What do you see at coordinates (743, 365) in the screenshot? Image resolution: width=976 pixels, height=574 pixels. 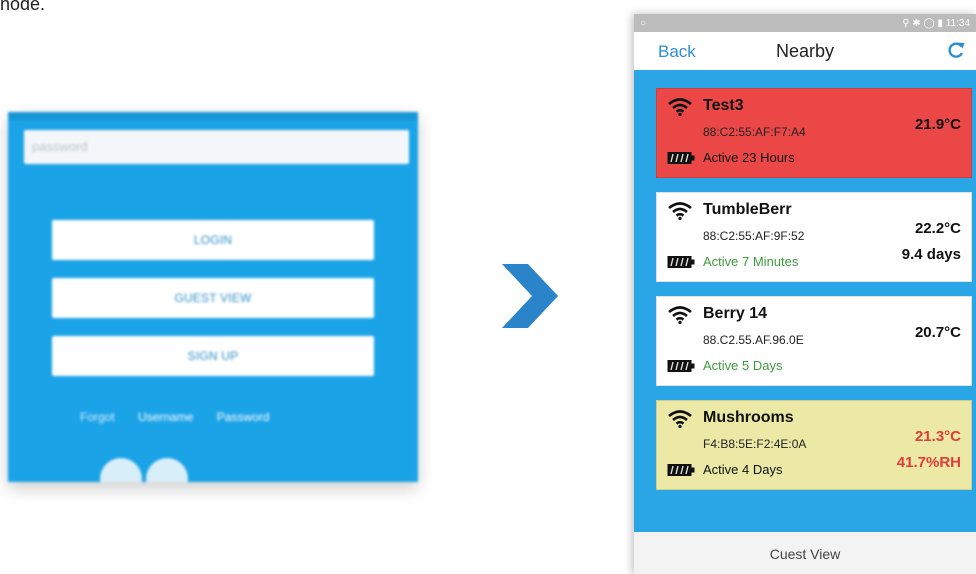 I see `device-active-time: Active 5 Days` at bounding box center [743, 365].